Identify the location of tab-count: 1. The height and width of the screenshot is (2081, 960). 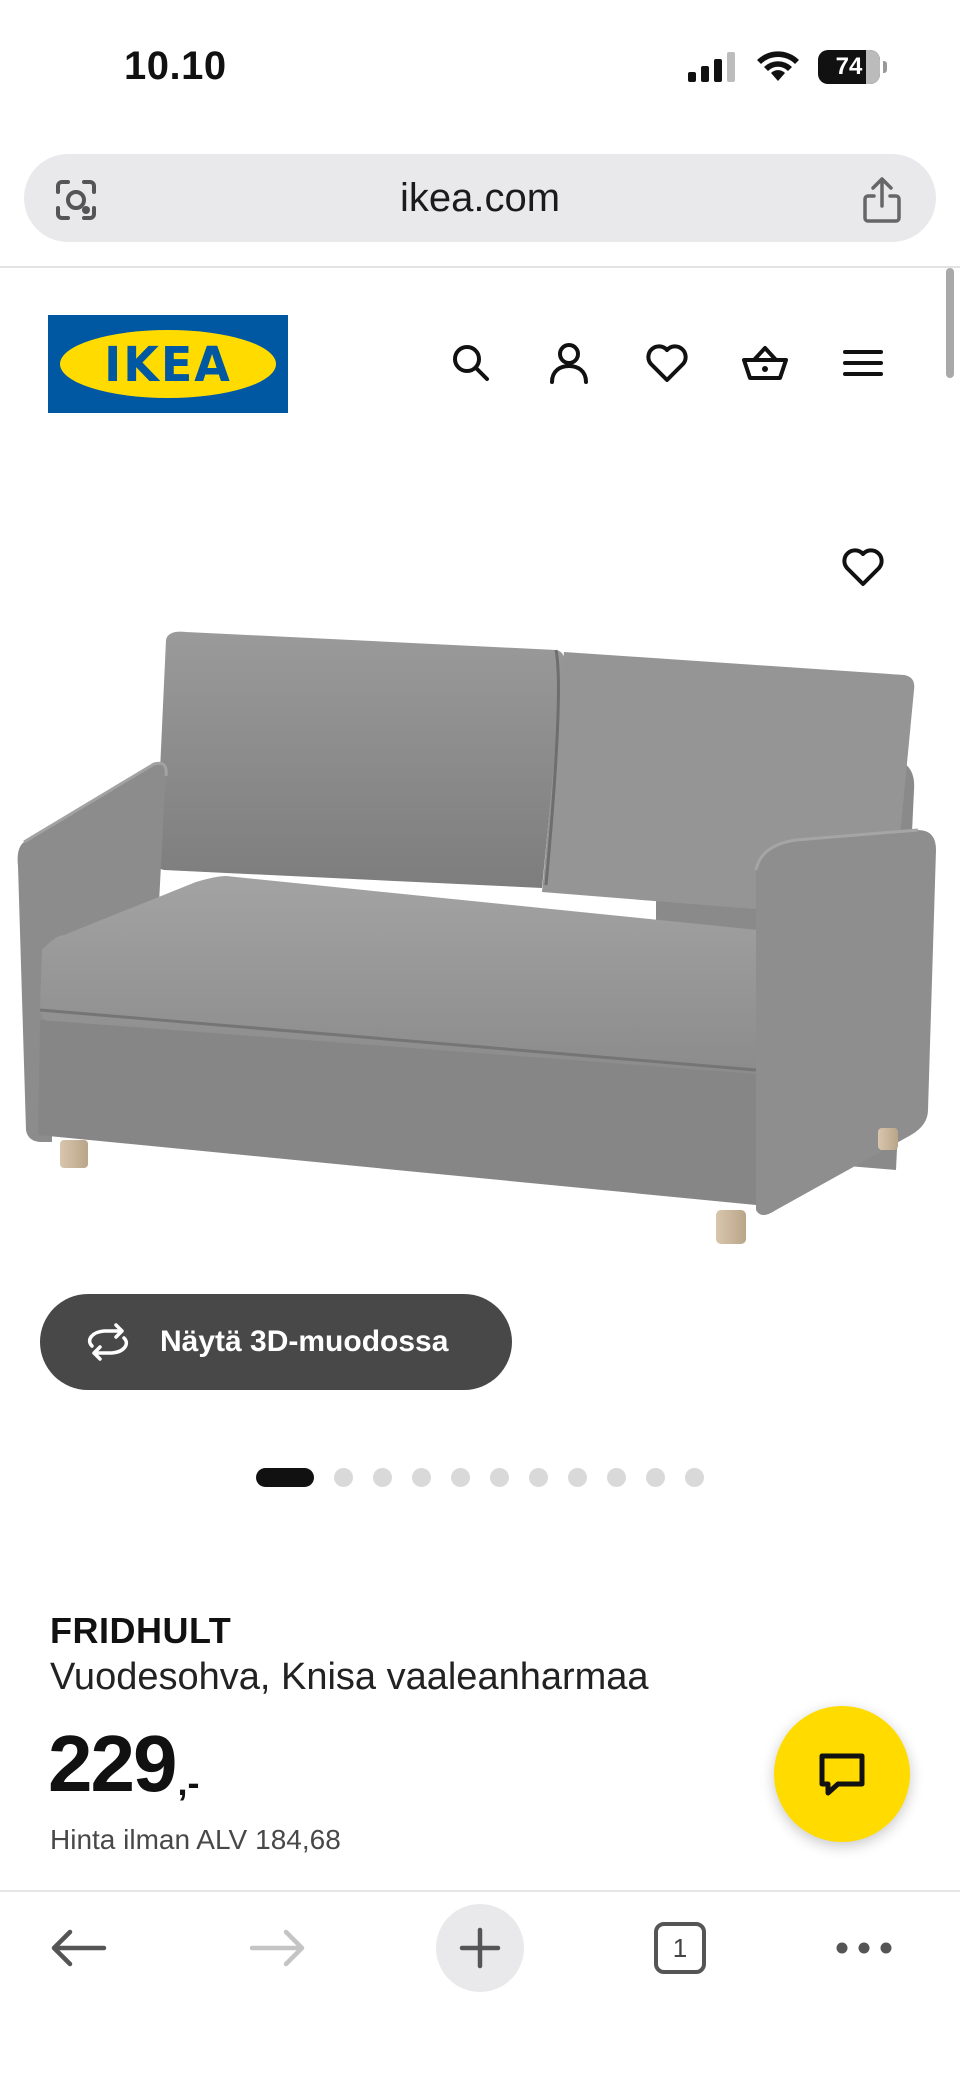
(680, 1947).